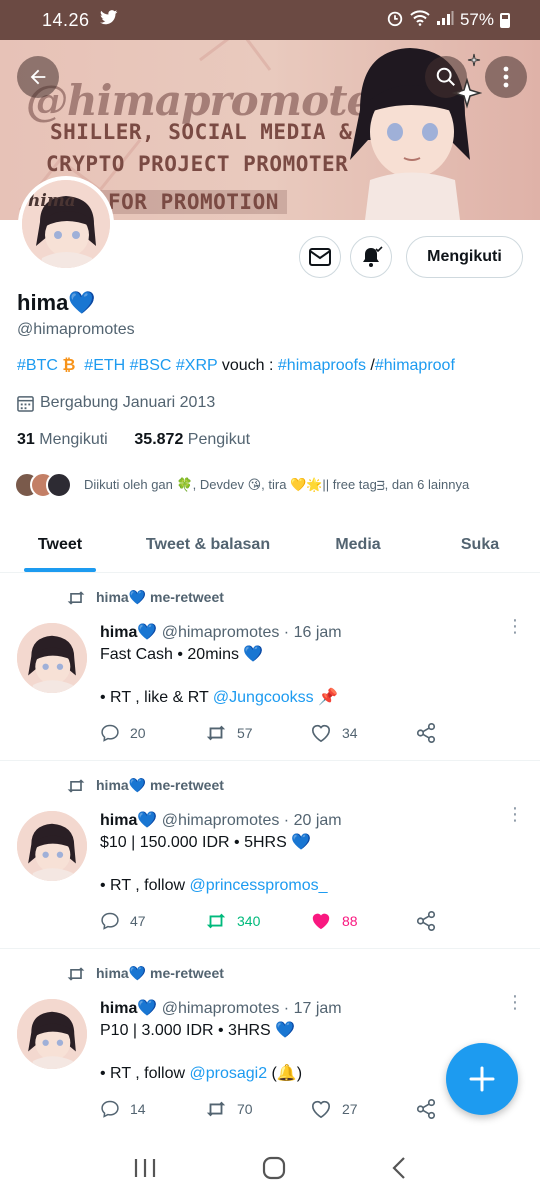 This screenshot has width=540, height=1200. I want to click on tweet-time: · 20 jam, so click(313, 820).